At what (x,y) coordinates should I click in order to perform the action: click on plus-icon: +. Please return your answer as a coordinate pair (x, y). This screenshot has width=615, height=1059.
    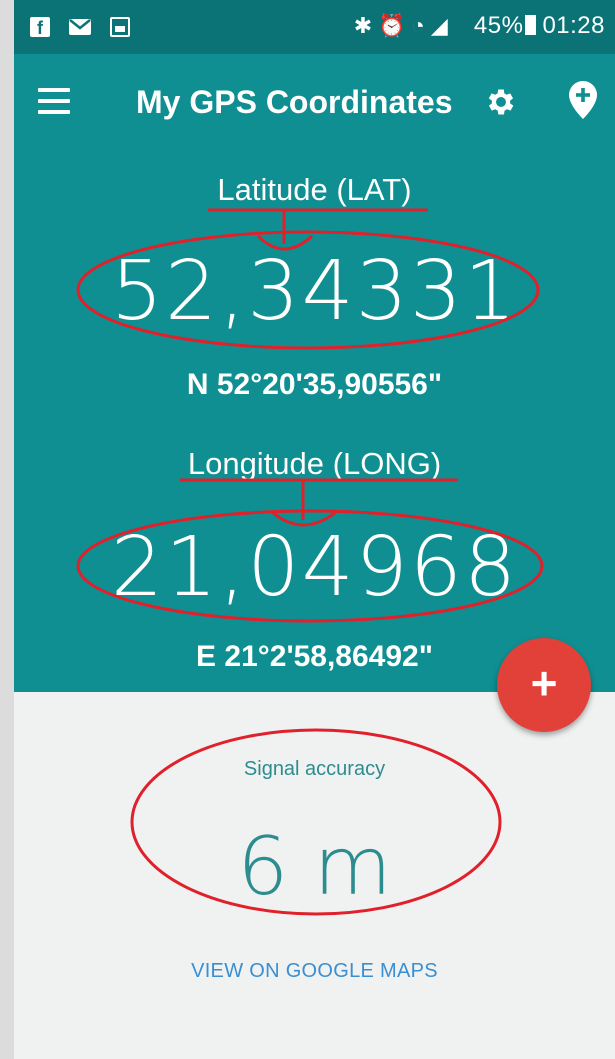
    Looking at the image, I should click on (544, 683).